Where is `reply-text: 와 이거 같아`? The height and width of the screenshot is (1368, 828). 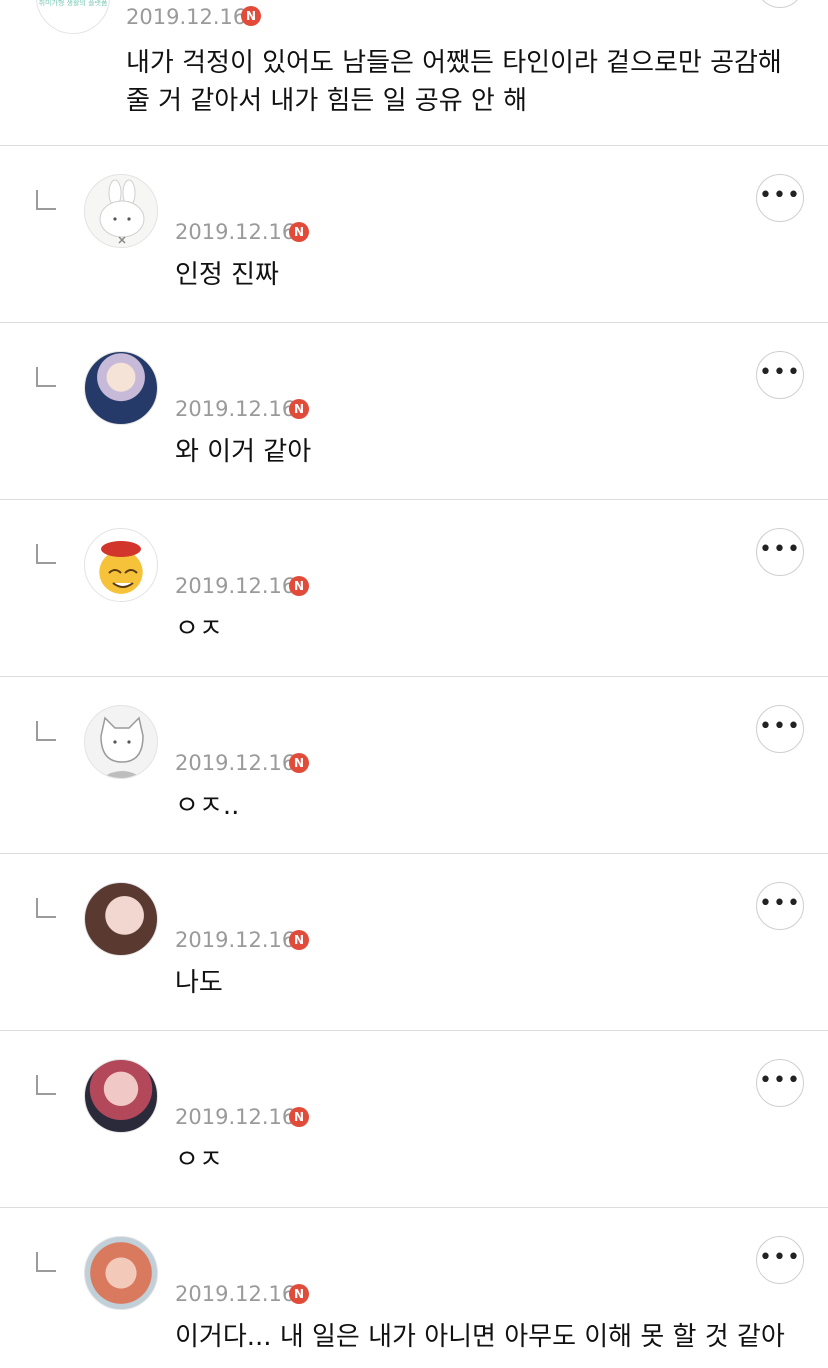 reply-text: 와 이거 같아 is located at coordinates (243, 452).